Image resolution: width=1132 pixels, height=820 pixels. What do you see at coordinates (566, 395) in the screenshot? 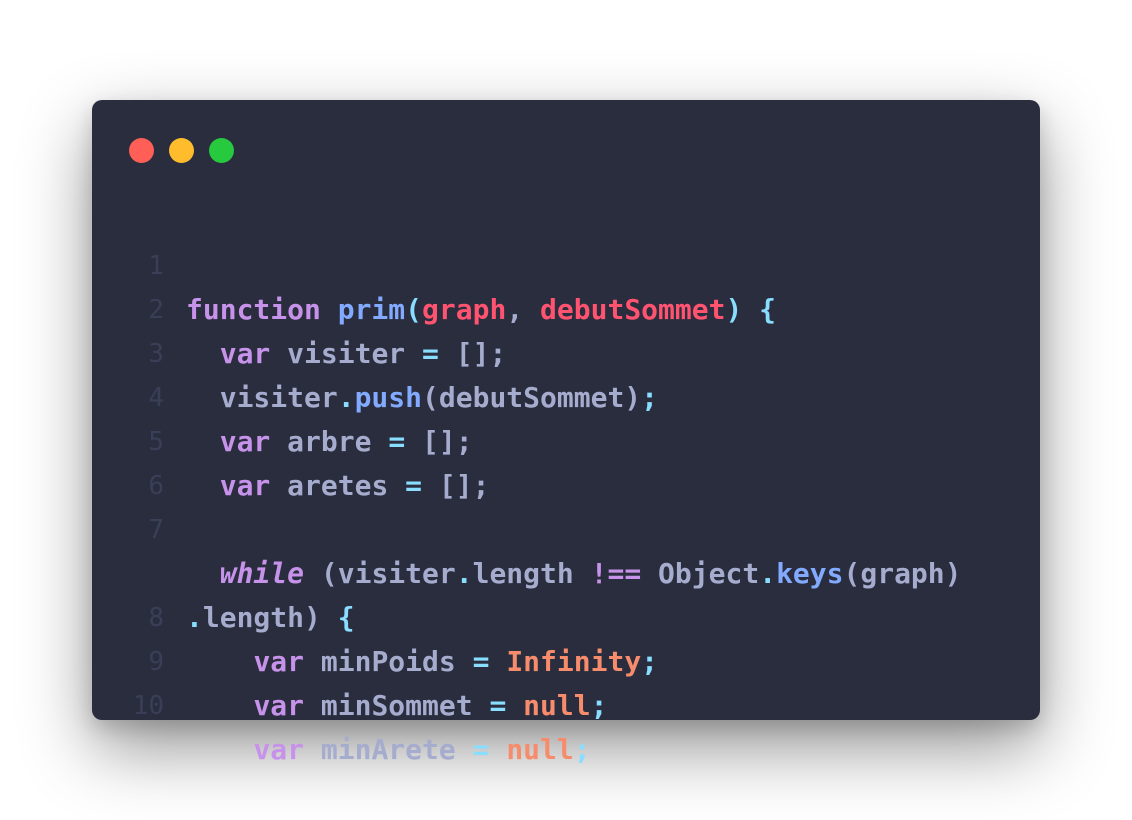
I see `code-line: 4 var arbre = [];` at bounding box center [566, 395].